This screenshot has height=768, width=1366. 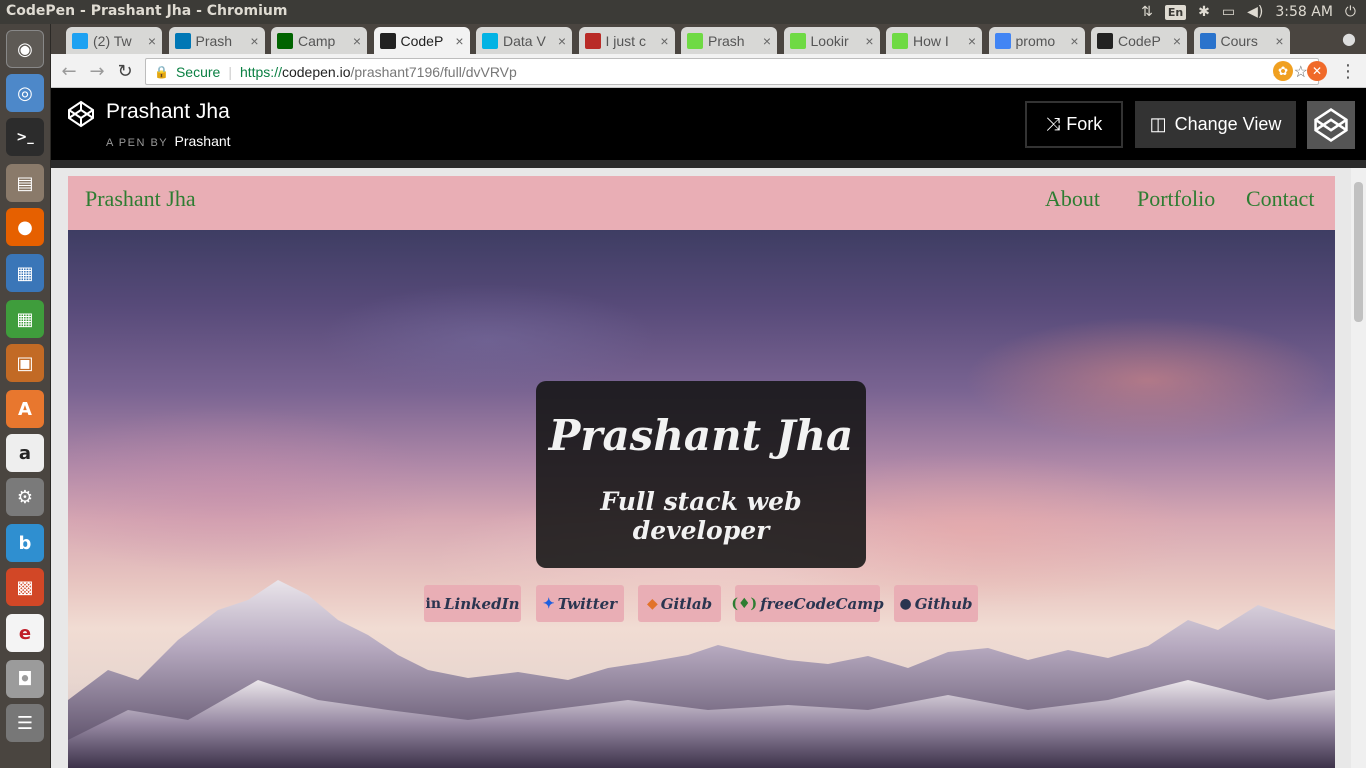 I want to click on codepen-logo-icon, so click(x=81, y=116).